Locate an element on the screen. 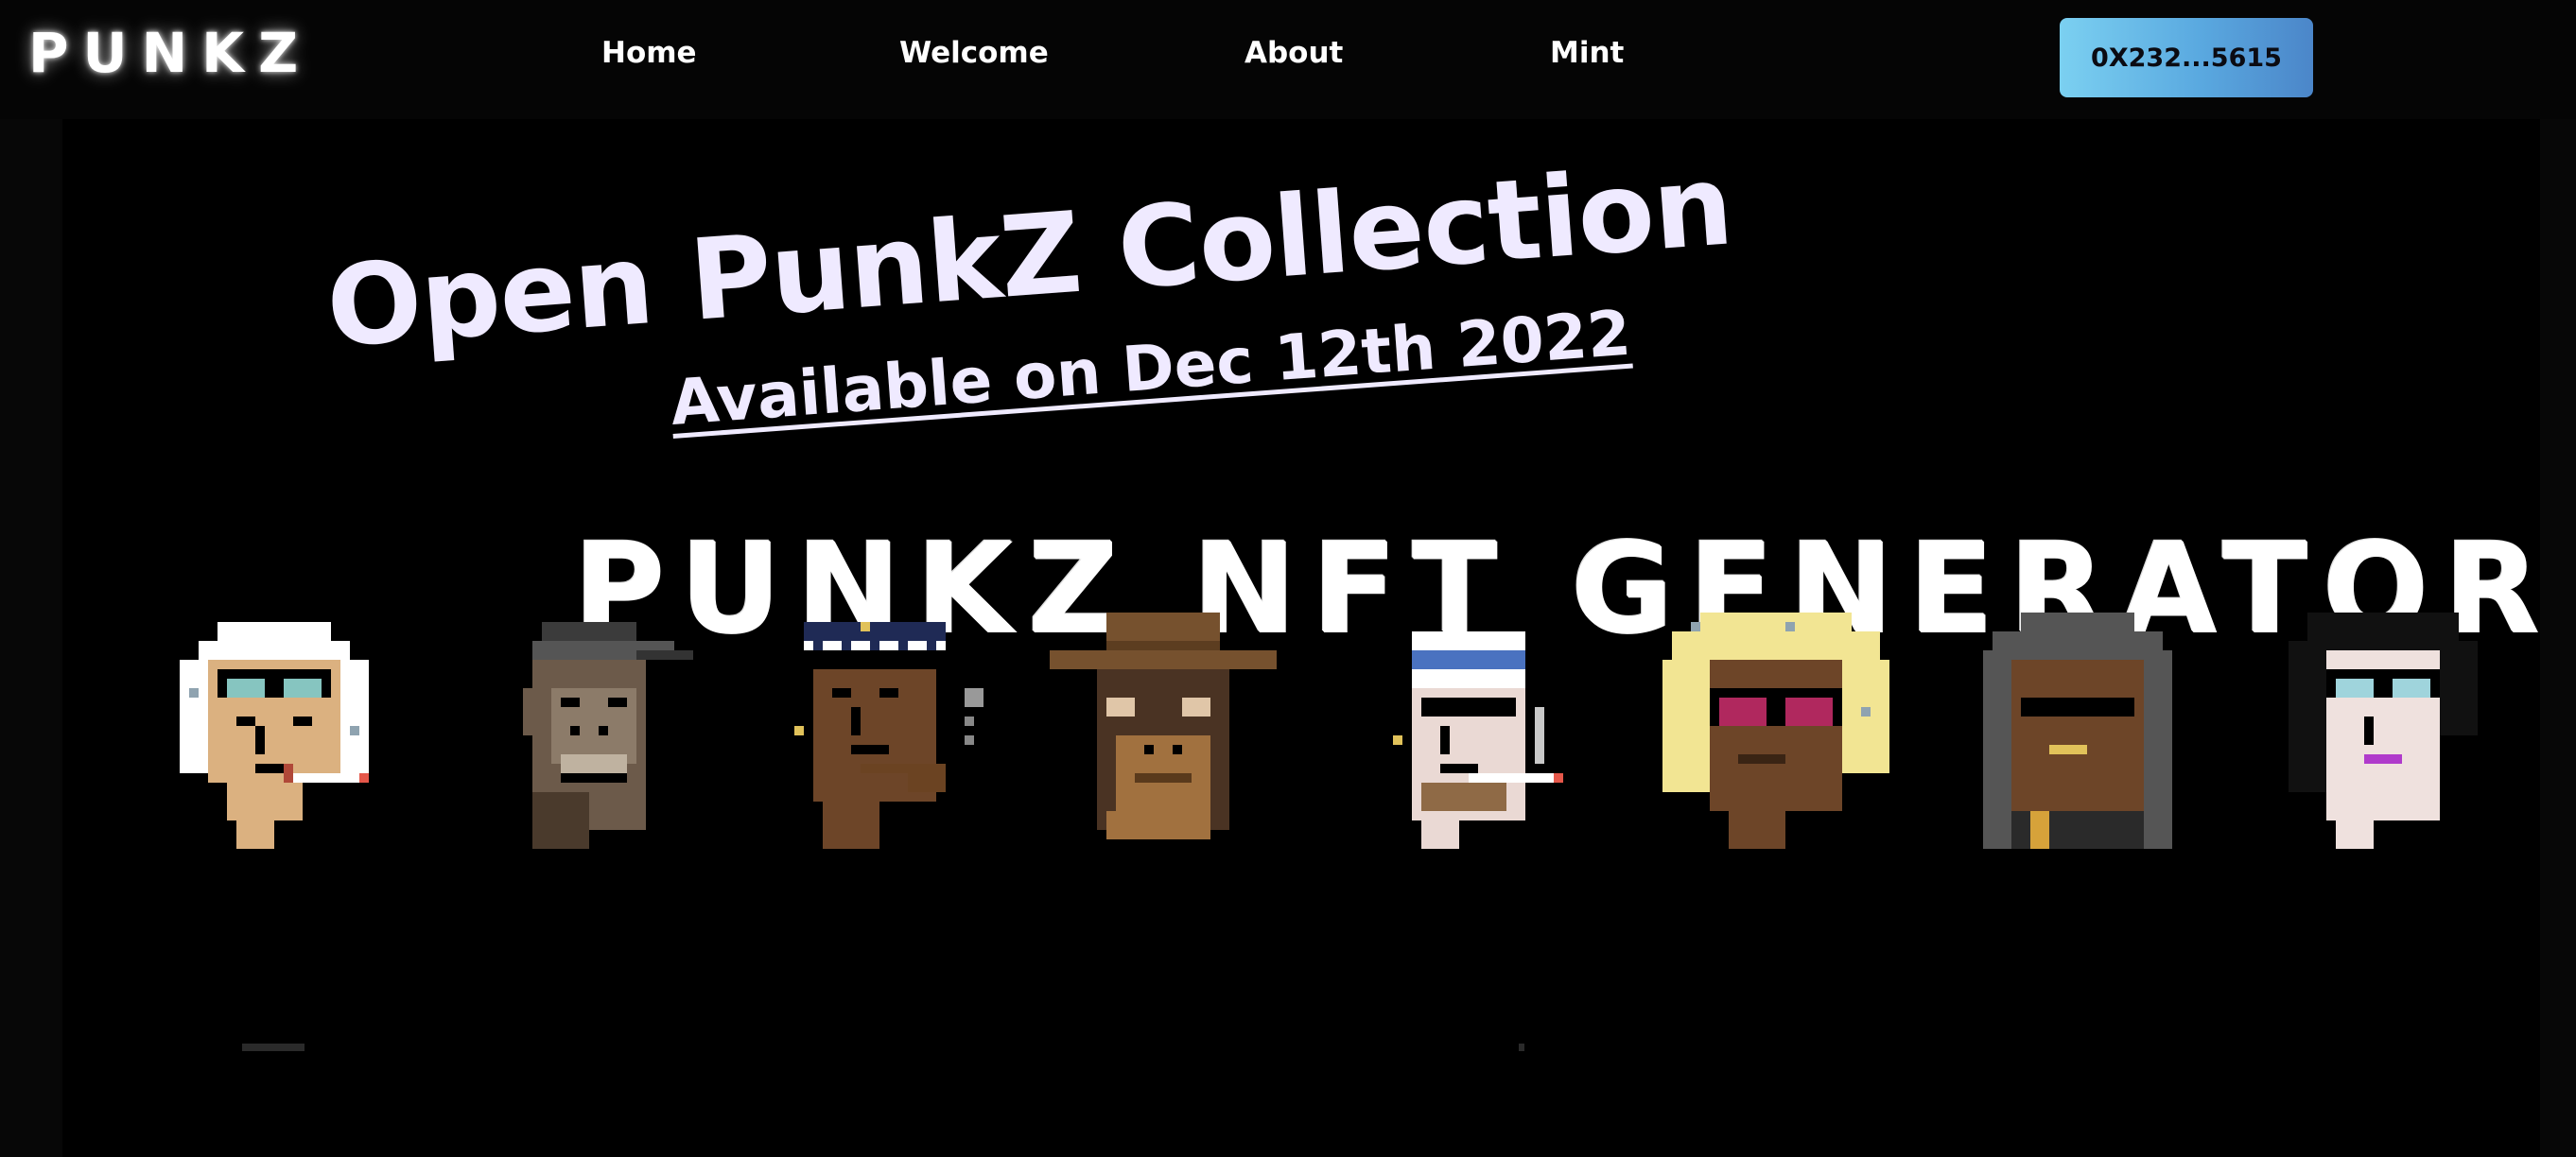 The width and height of the screenshot is (2576, 1157). wallet-address-button: 0X232...5615 is located at coordinates (2186, 57).